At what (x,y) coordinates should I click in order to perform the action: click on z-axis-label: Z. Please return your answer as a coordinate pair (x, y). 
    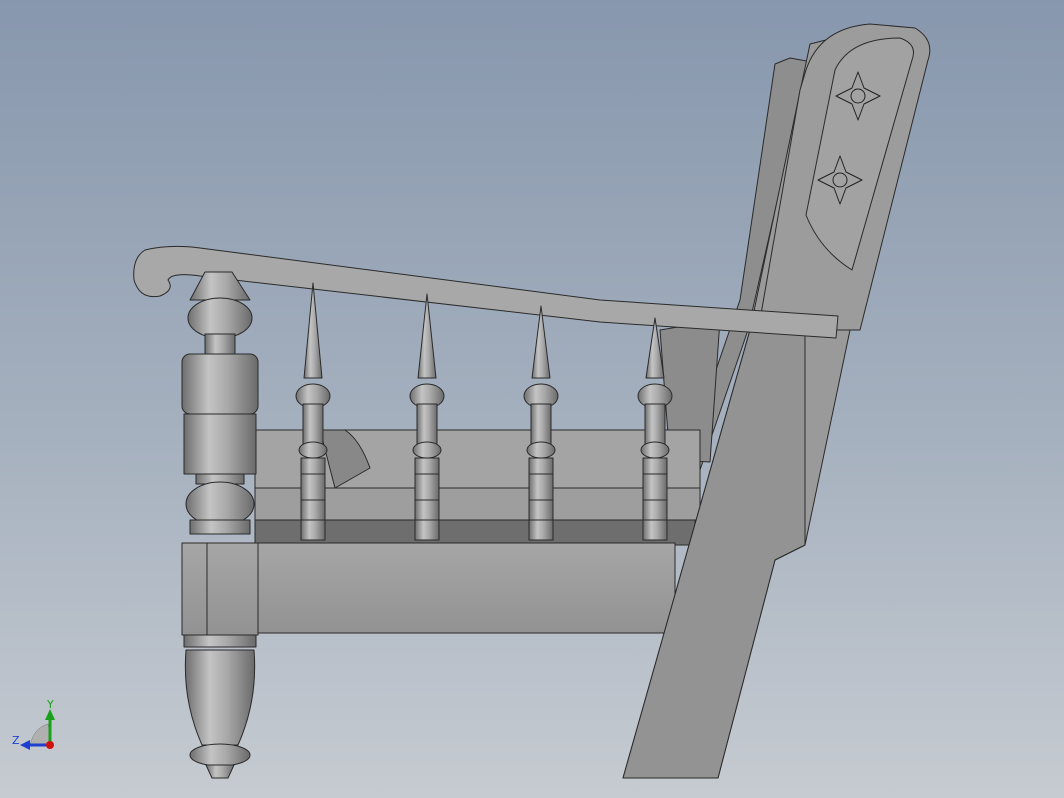
    Looking at the image, I should click on (16, 740).